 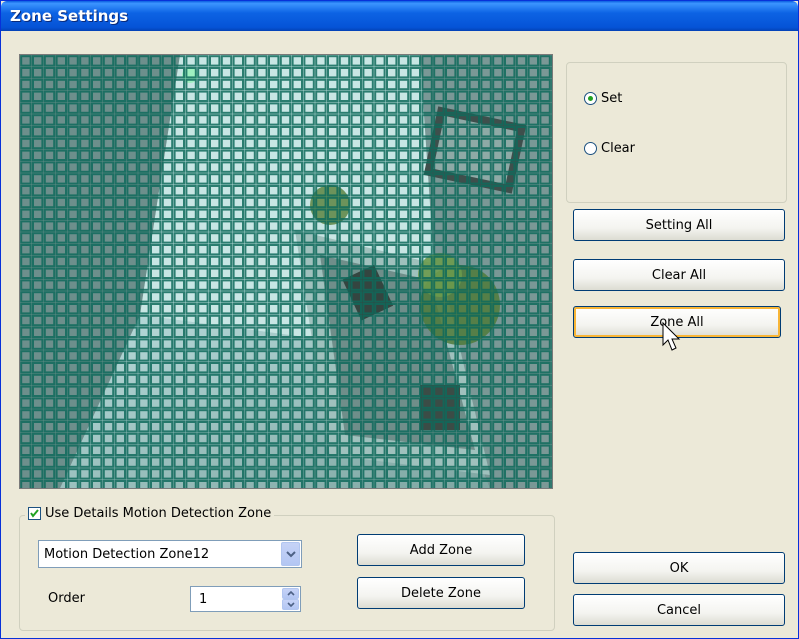 I want to click on use-details-checkbox, so click(x=34, y=513).